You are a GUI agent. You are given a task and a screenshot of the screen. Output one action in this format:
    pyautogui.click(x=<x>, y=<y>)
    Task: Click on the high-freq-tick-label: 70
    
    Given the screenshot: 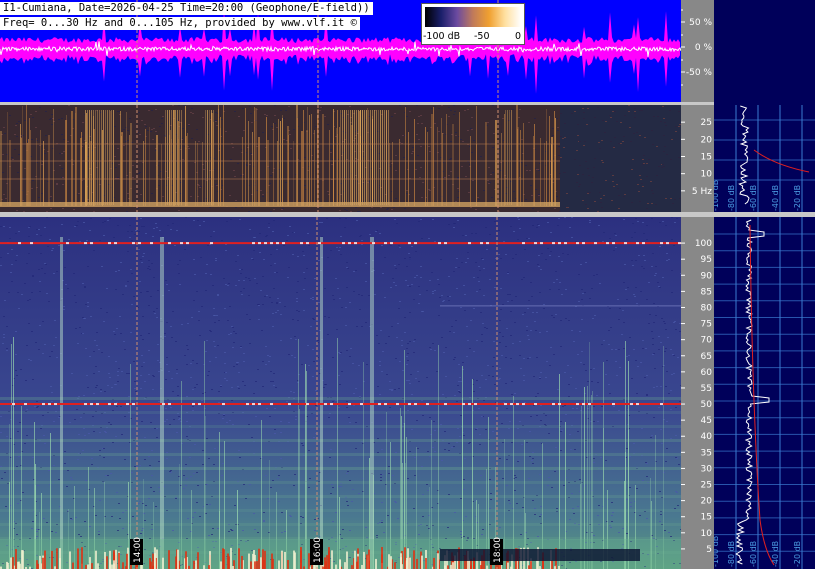 What is the action you would take?
    pyautogui.click(x=707, y=341)
    